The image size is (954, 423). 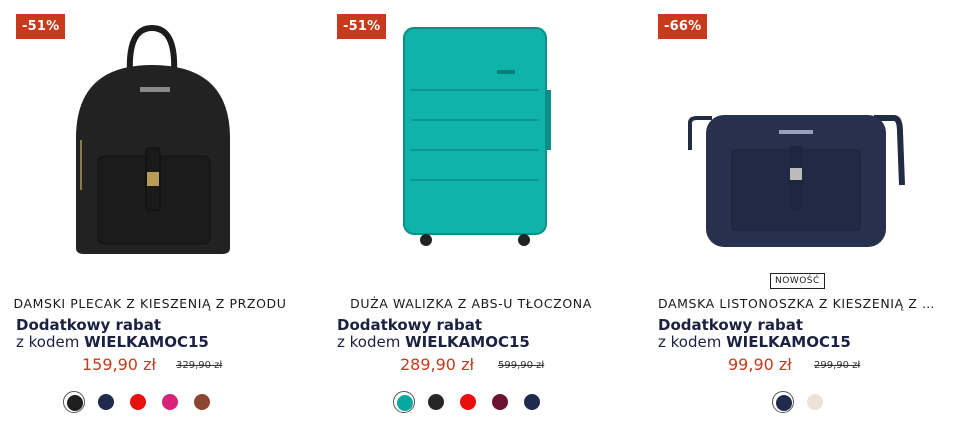 I want to click on color-swatch-brown, so click(x=202, y=402).